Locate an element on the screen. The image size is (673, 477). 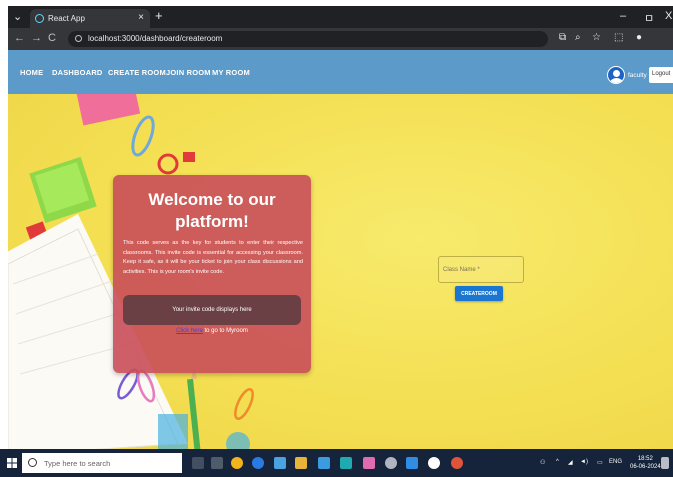
nav-home: HOME is located at coordinates (31, 72).